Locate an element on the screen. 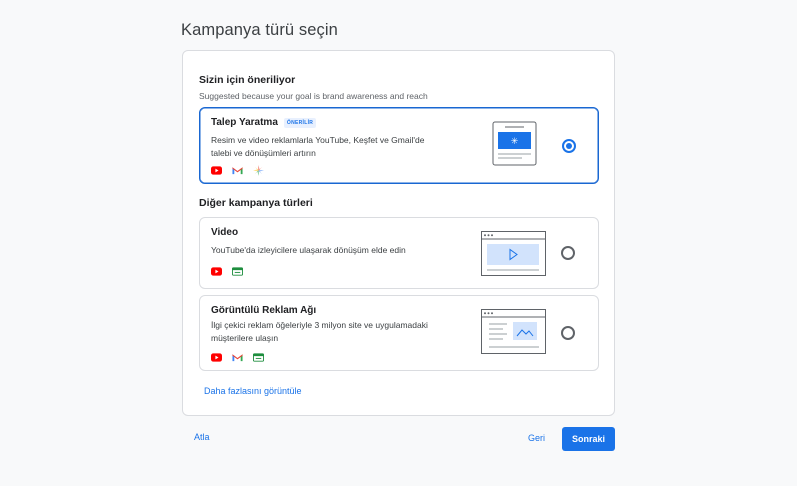  option-title-text: Talep Yaratma is located at coordinates (244, 122).